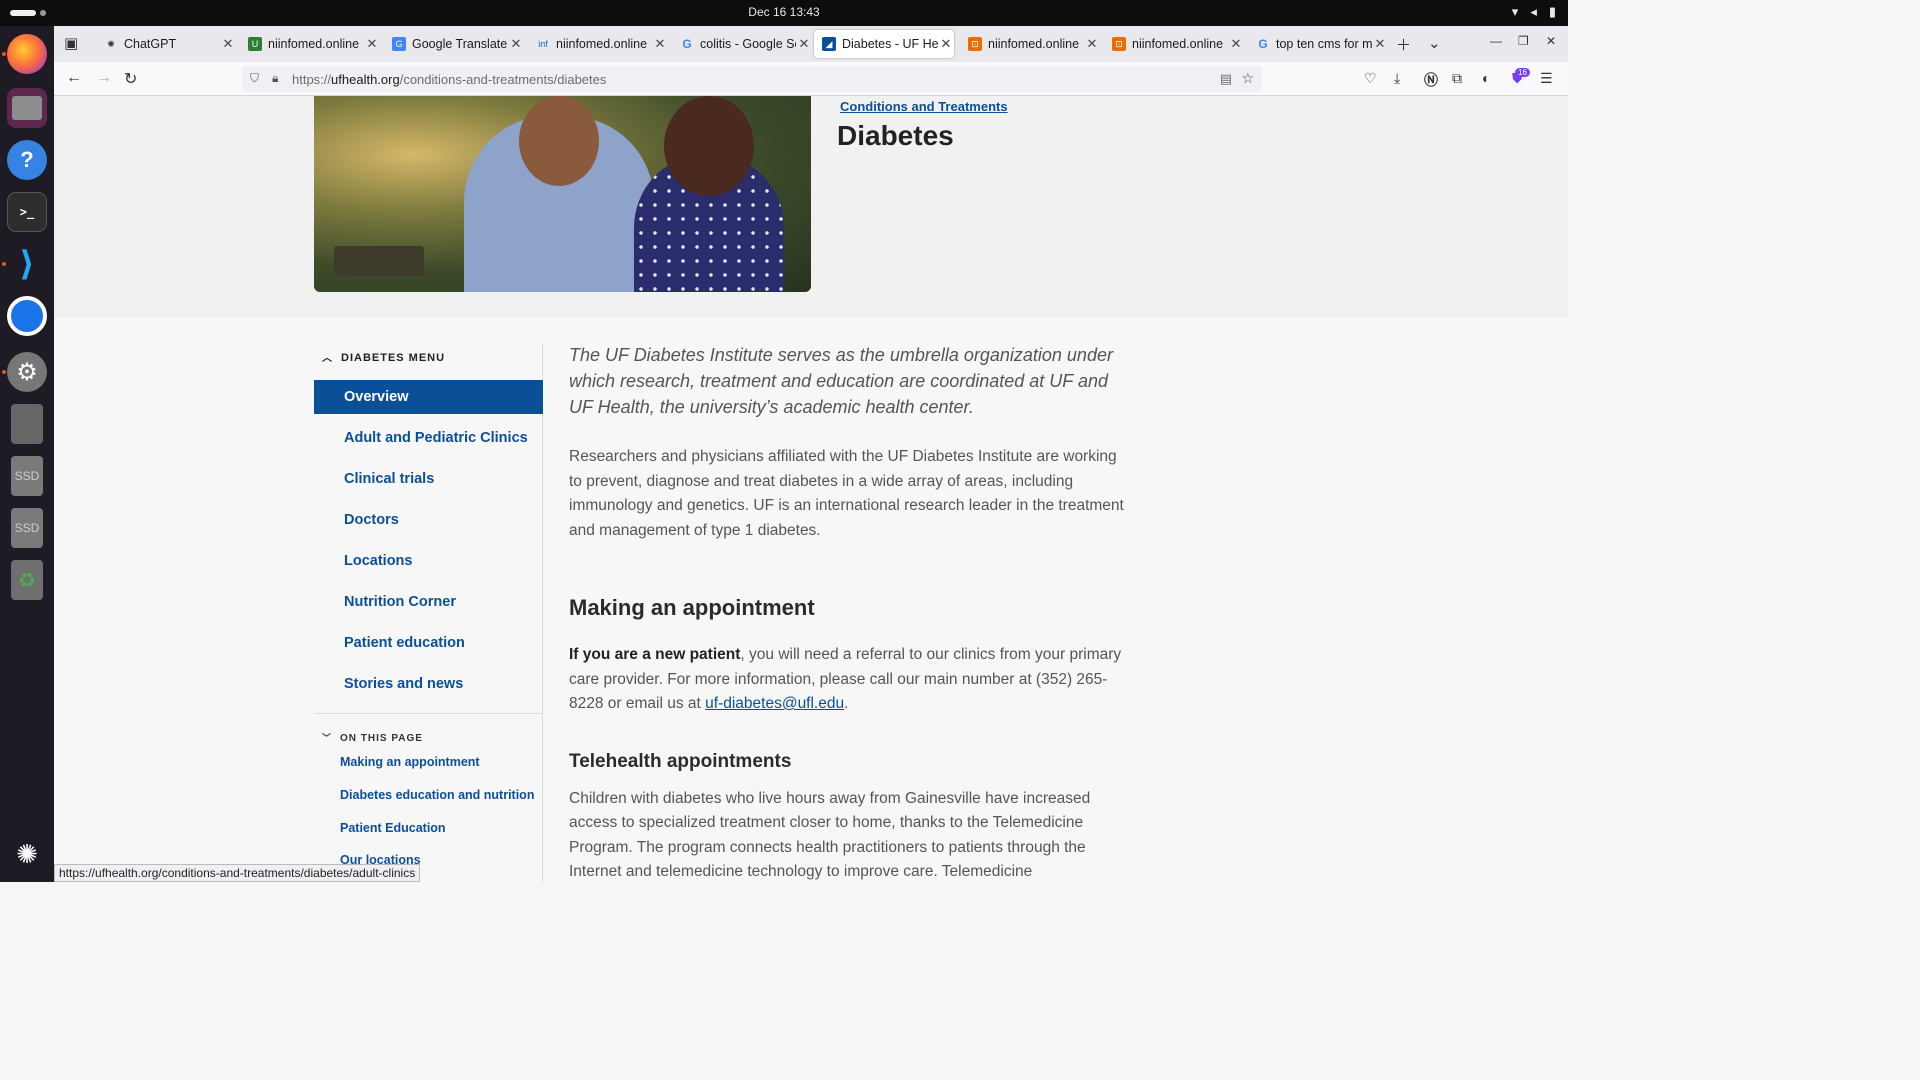 The height and width of the screenshot is (1080, 1920). I want to click on tab-overview-icon: ▣, so click(71, 43).